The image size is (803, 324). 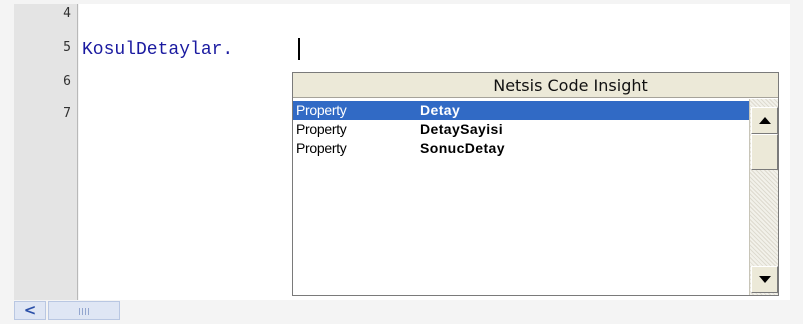 What do you see at coordinates (440, 110) in the screenshot?
I see `completion-item-name: Detay` at bounding box center [440, 110].